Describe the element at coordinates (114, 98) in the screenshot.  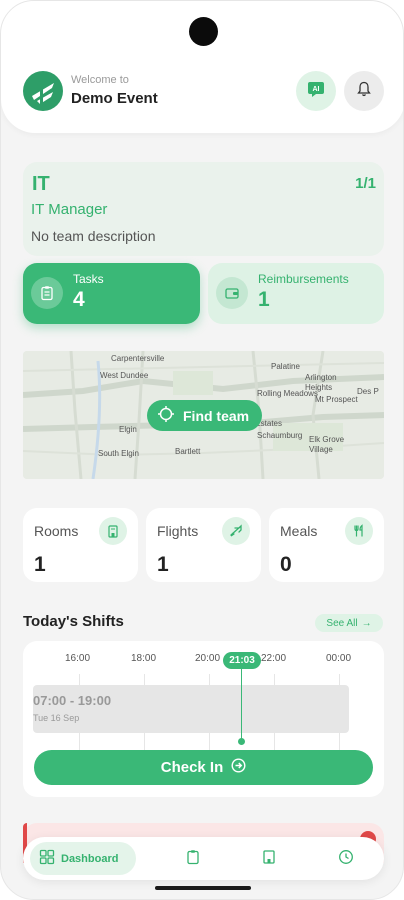
I see `event-name: Demo Event` at that location.